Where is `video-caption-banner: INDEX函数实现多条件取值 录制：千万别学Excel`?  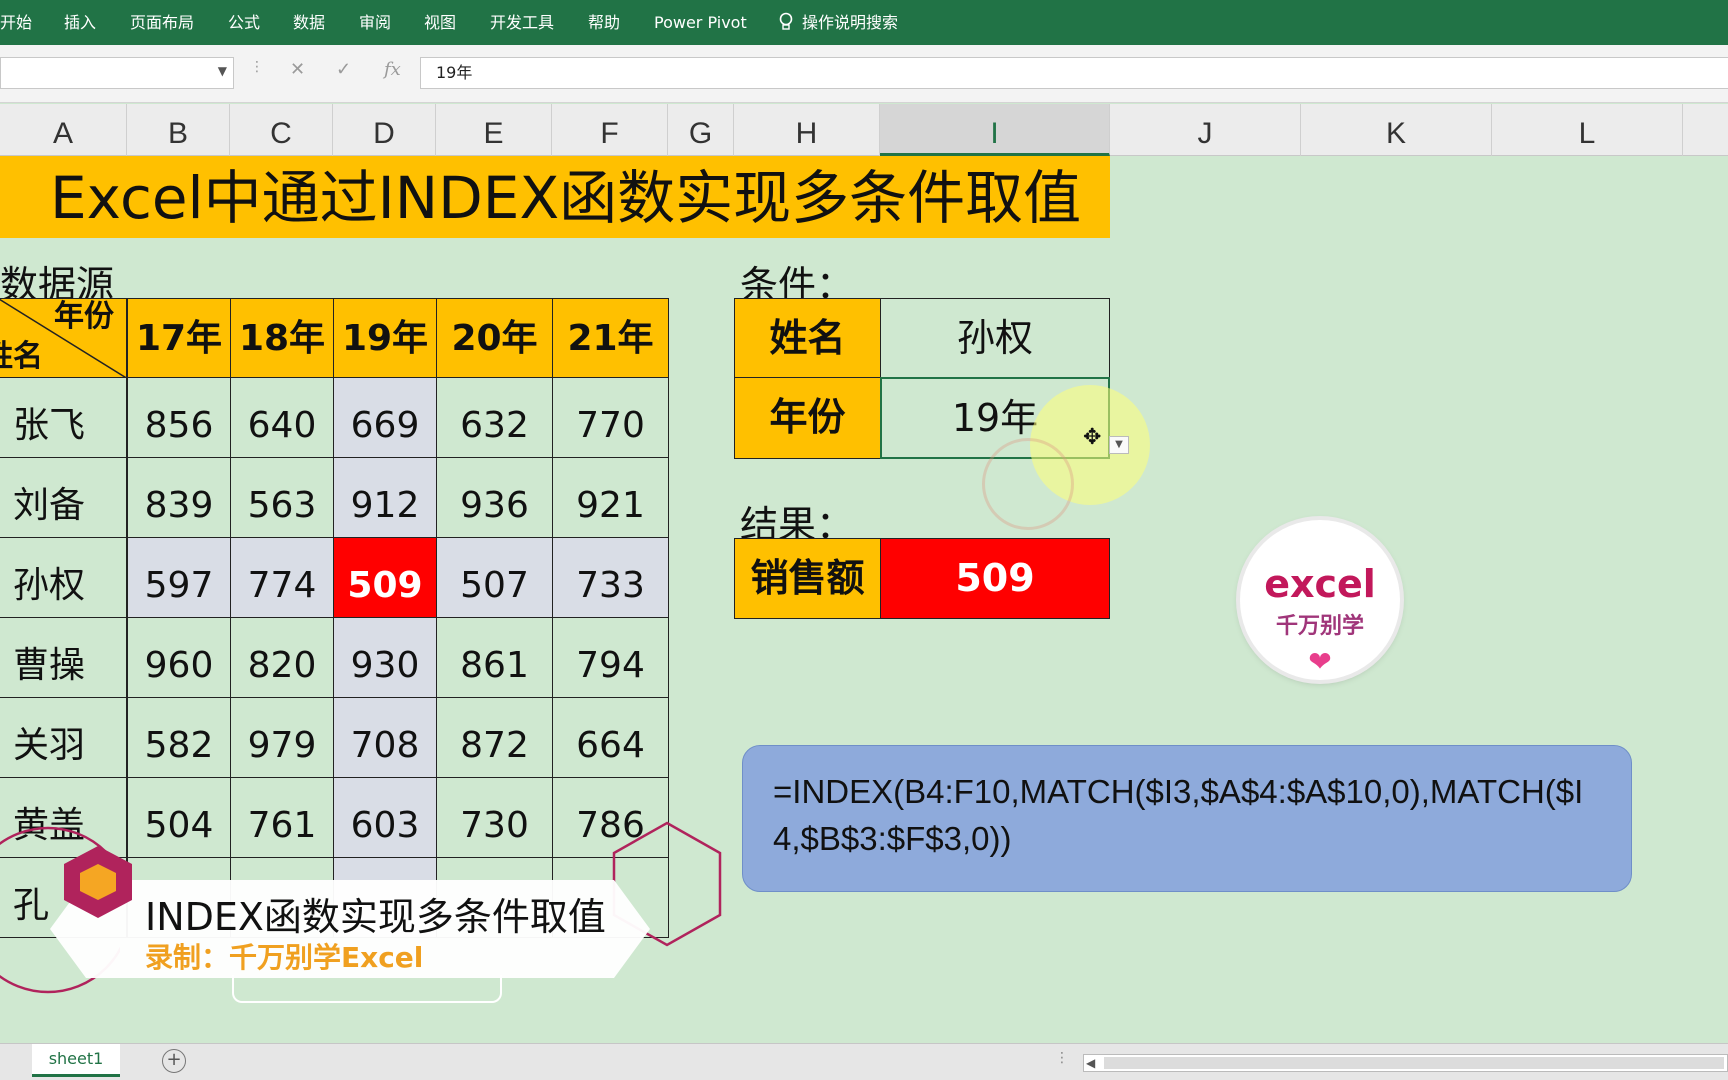 video-caption-banner: INDEX函数实现多条件取值 录制：千万别学Excel is located at coordinates (350, 929).